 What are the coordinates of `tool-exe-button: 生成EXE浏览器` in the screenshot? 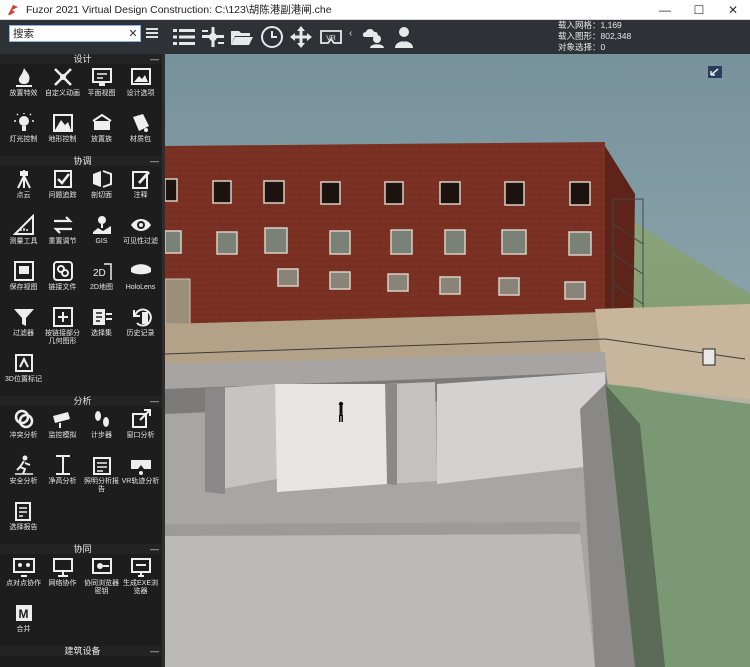 It's located at (140, 577).